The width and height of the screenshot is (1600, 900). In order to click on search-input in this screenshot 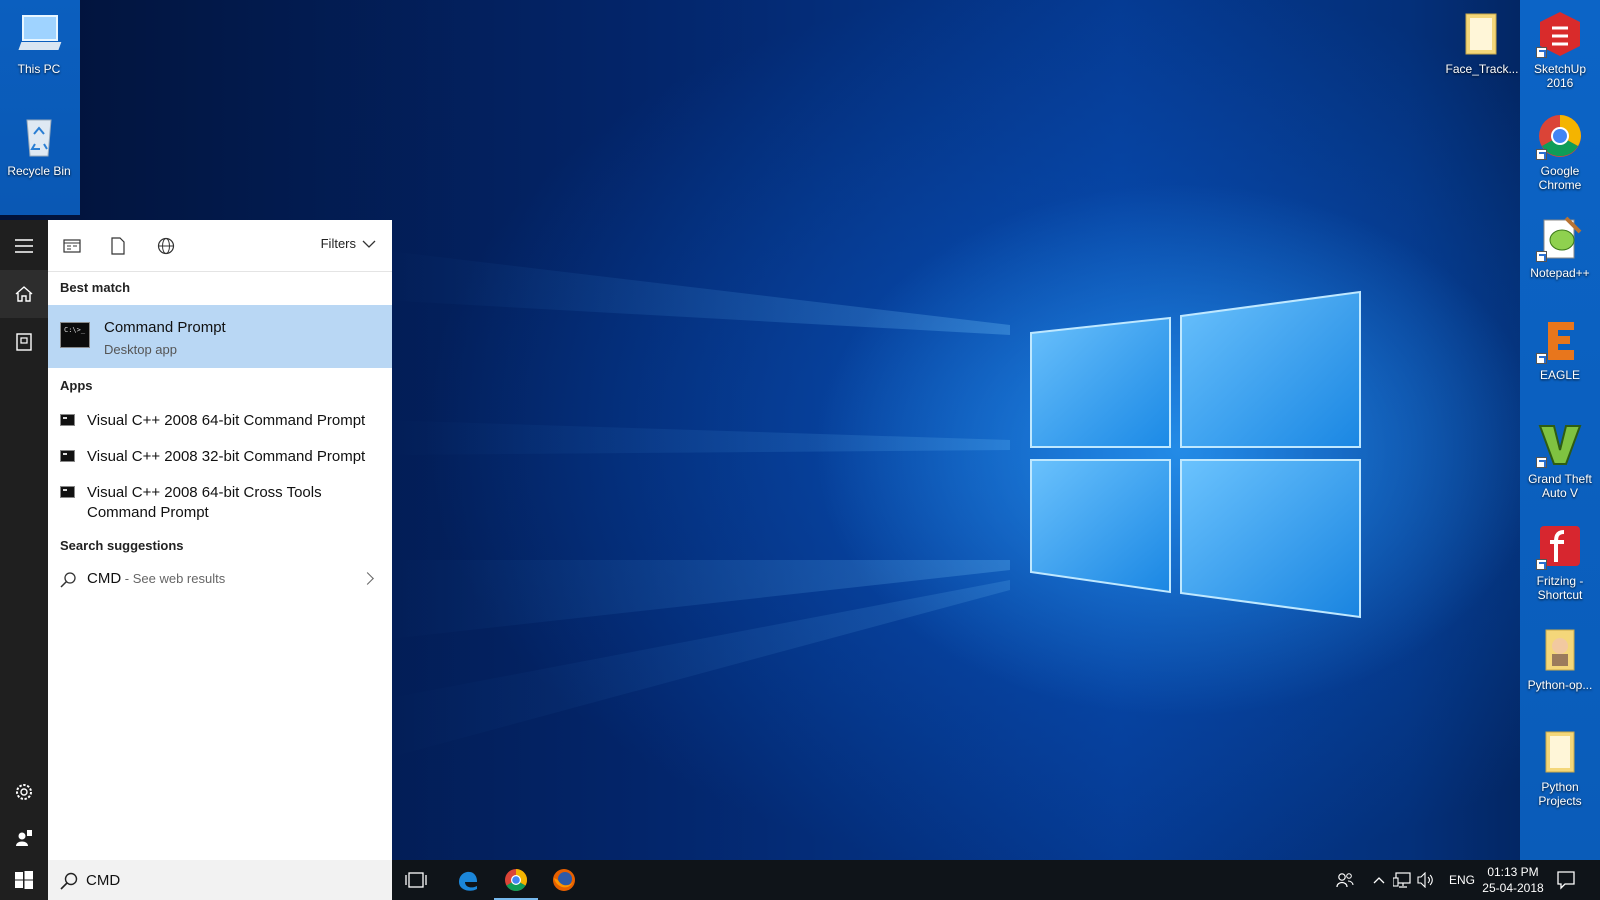, I will do `click(226, 880)`.